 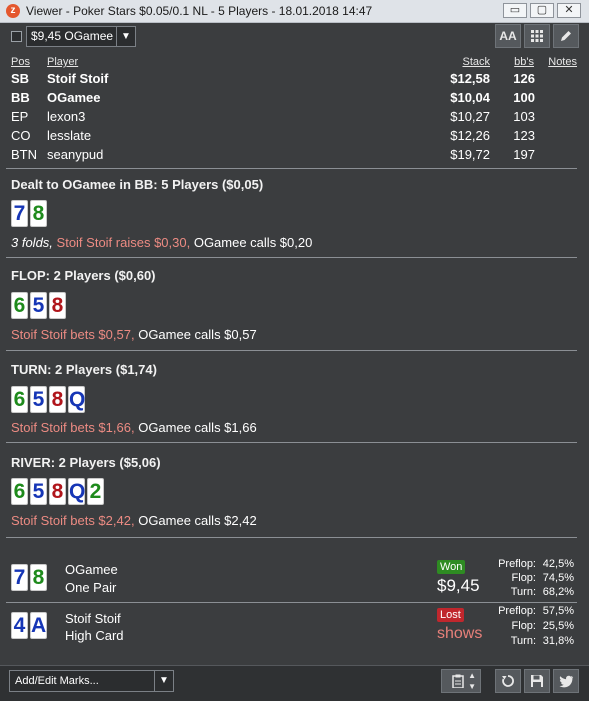 What do you see at coordinates (75, 520) in the screenshot?
I see `action-bet: Stoif Stoif bets $2,42,` at bounding box center [75, 520].